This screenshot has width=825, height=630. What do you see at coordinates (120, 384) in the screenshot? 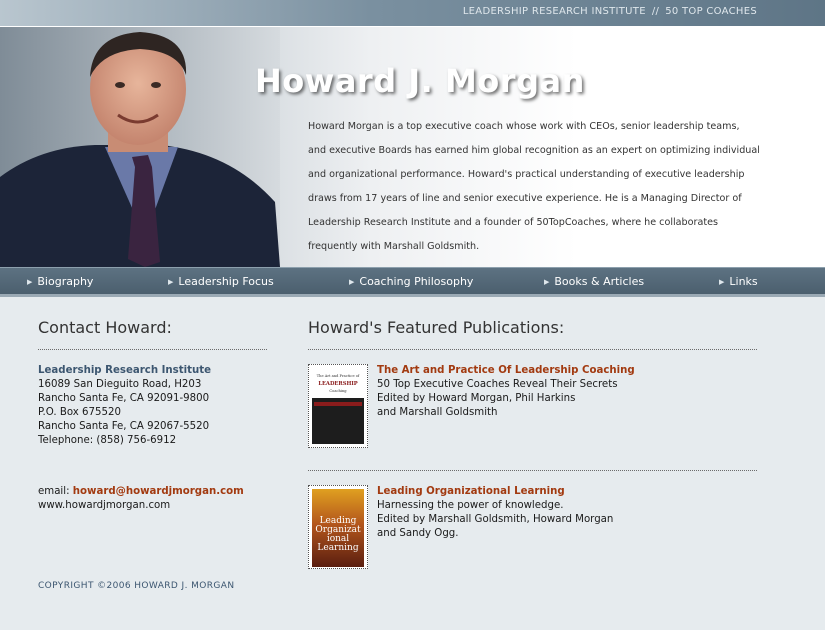
I see `address-line: 16089 San Dieguito Road, H203` at bounding box center [120, 384].